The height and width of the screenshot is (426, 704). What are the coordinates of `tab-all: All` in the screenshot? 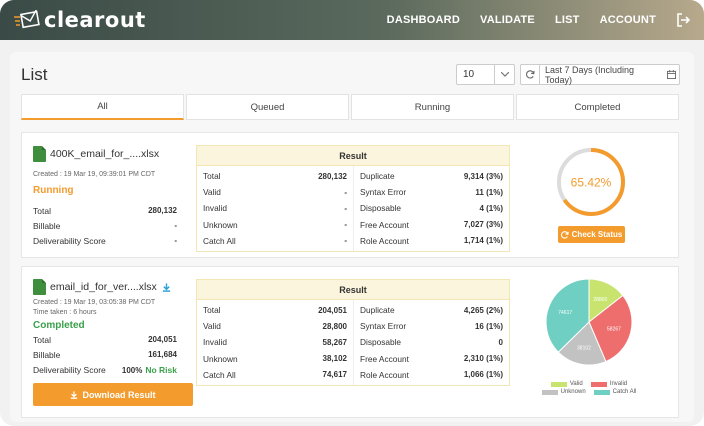 It's located at (102, 107).